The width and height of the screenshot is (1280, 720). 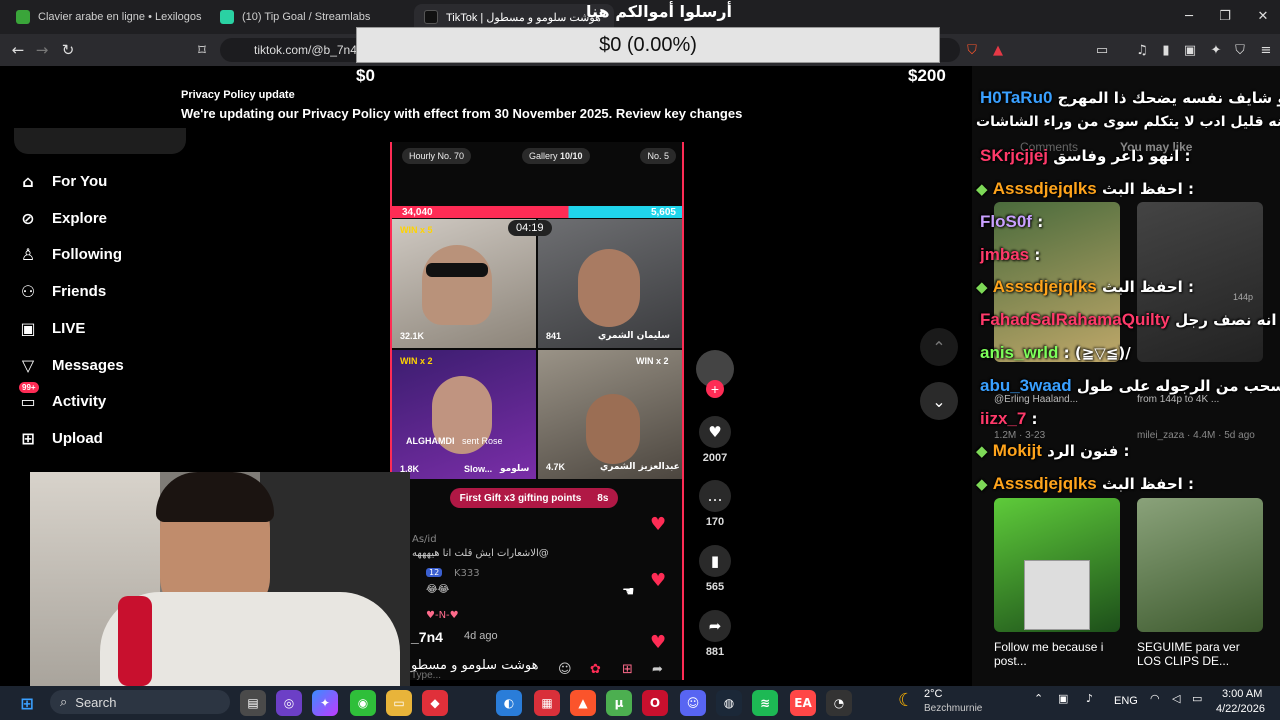 I want to click on clock-time: 3:00 AM, so click(x=1242, y=694).